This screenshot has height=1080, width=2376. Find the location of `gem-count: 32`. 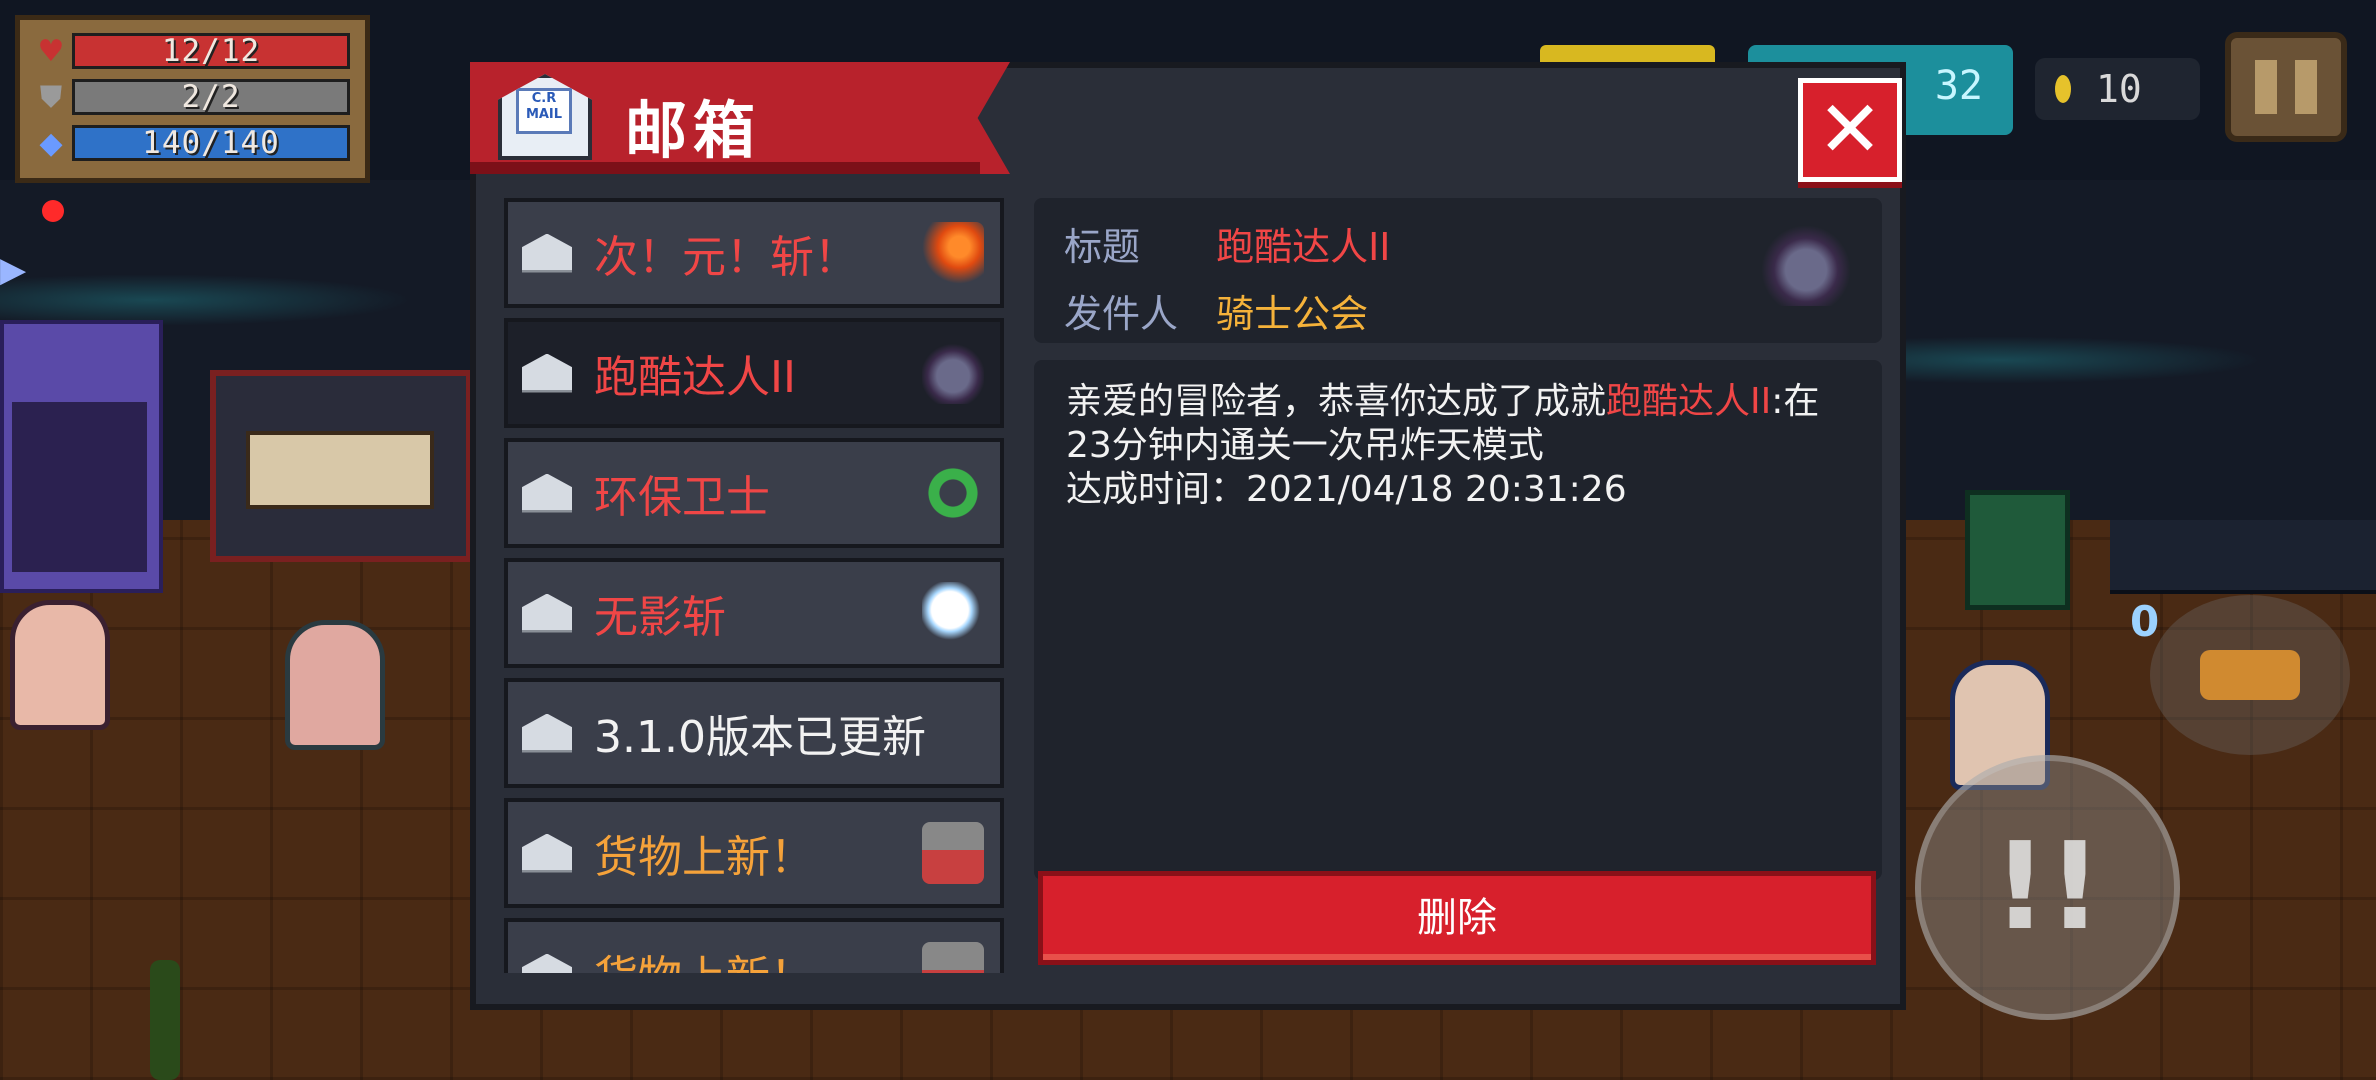

gem-count: 32 is located at coordinates (1958, 86).